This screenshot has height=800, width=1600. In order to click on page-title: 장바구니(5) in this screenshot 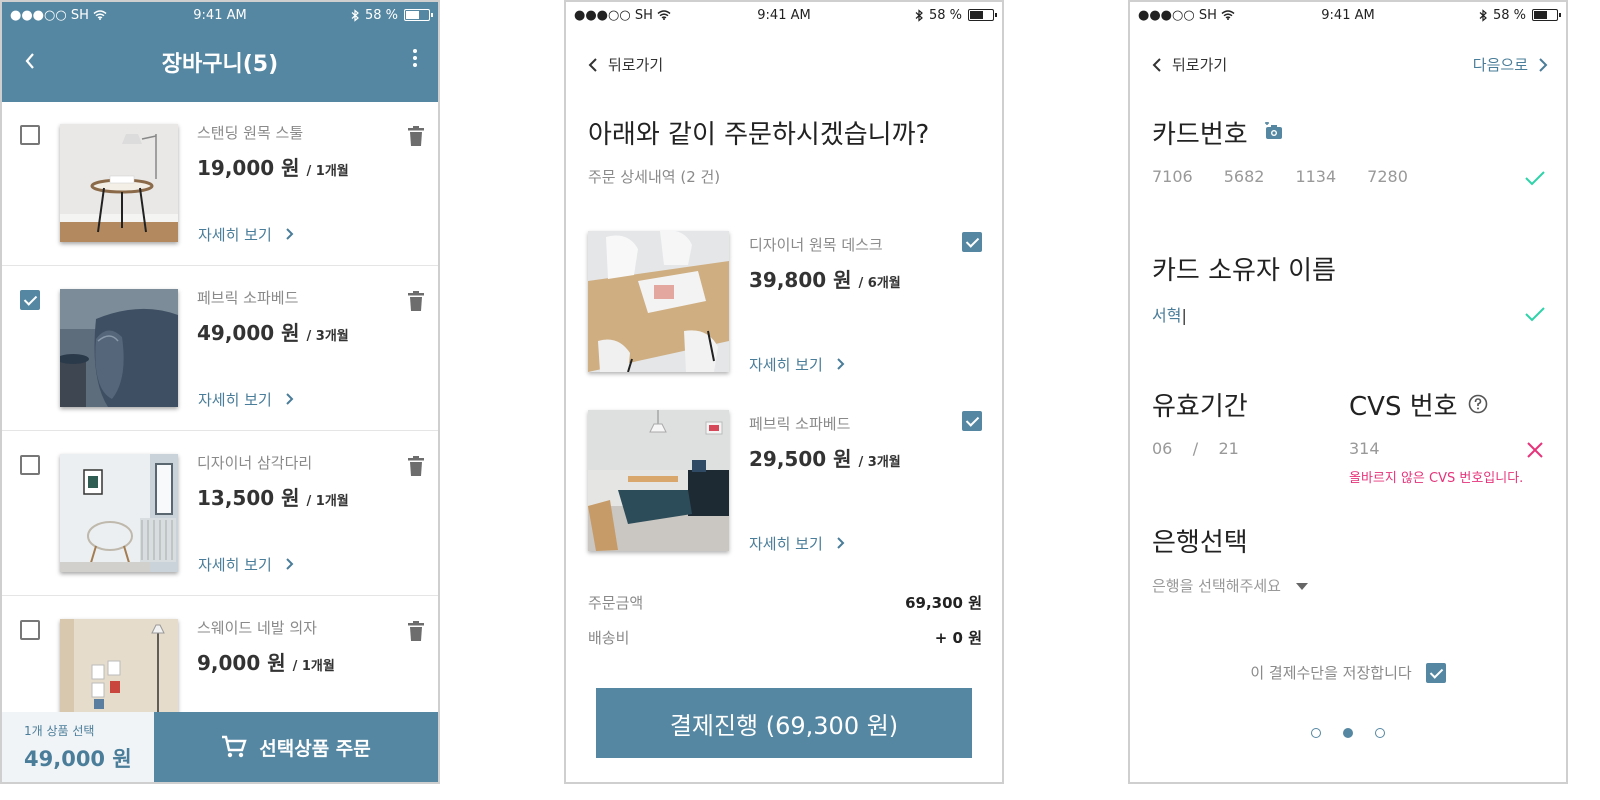, I will do `click(220, 64)`.